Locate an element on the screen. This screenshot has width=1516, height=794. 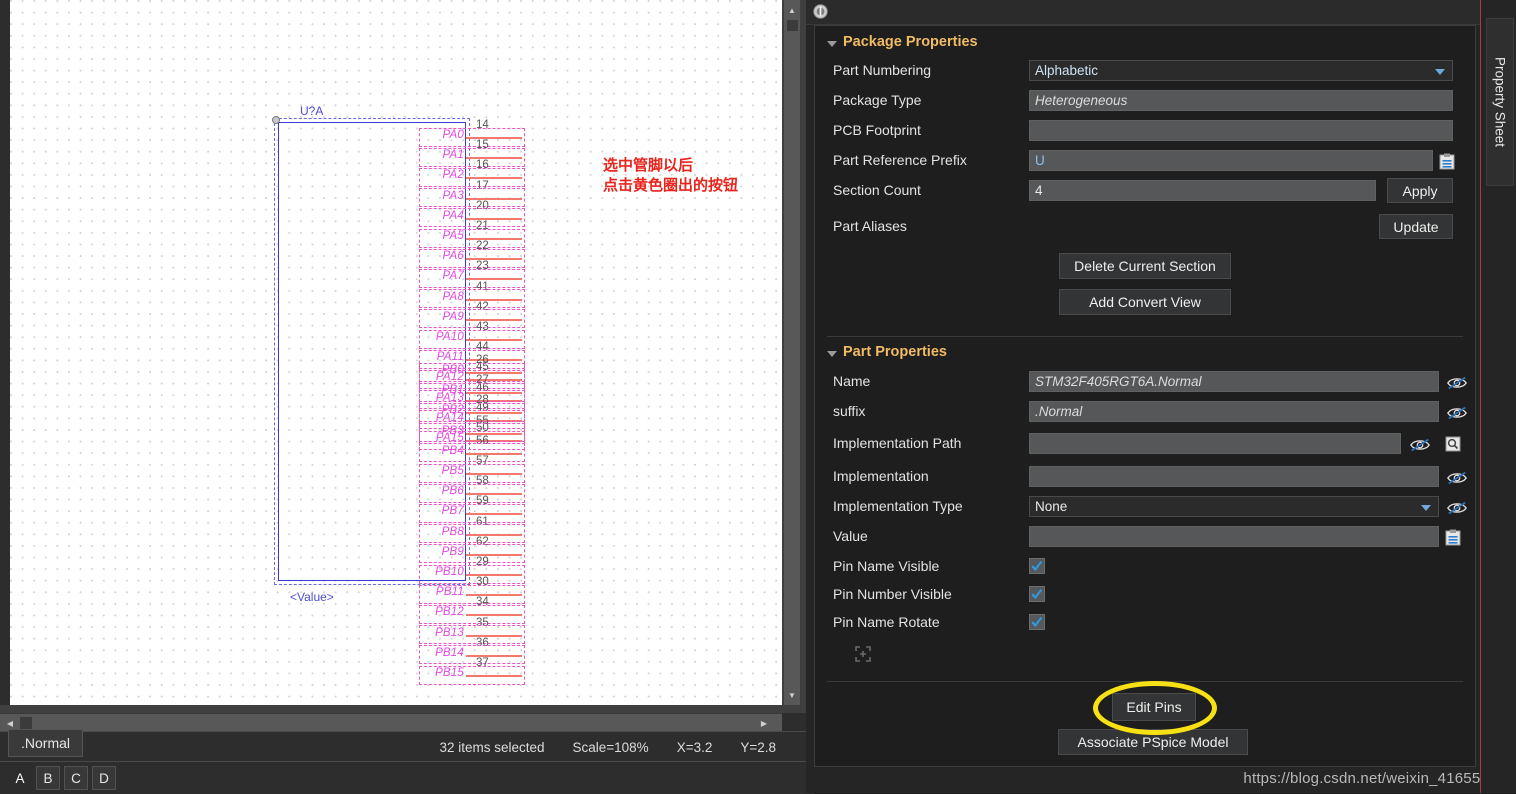
status-y-coordinate: Y=2.8 is located at coordinates (758, 747).